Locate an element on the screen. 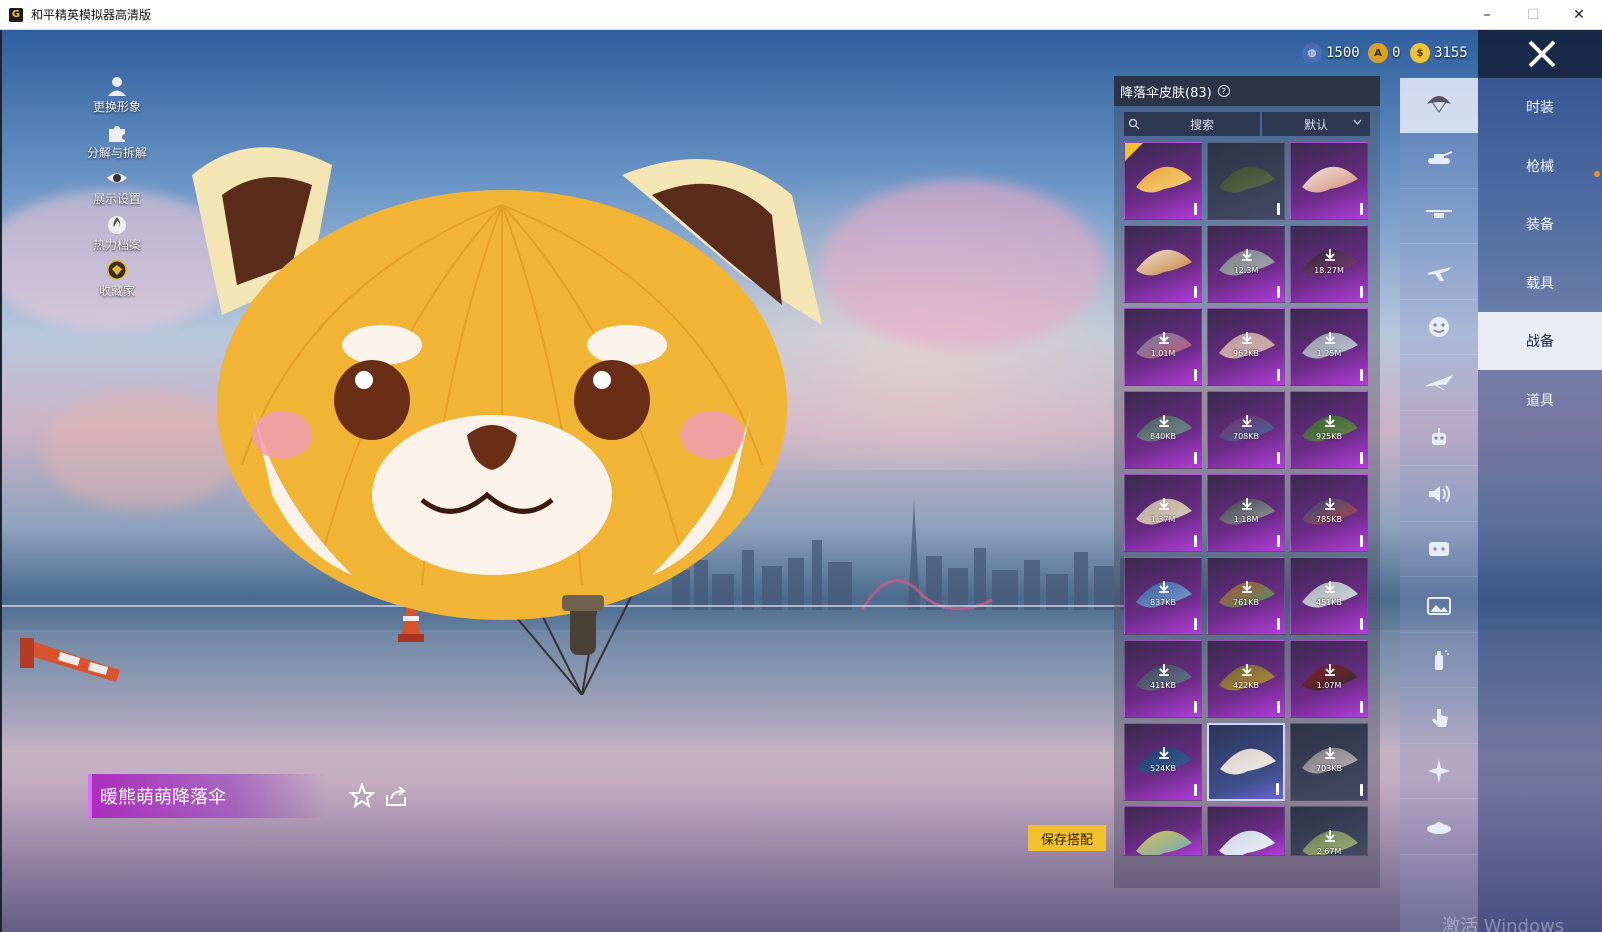 The width and height of the screenshot is (1602, 932). skin-tile: 925KB is located at coordinates (1329, 430).